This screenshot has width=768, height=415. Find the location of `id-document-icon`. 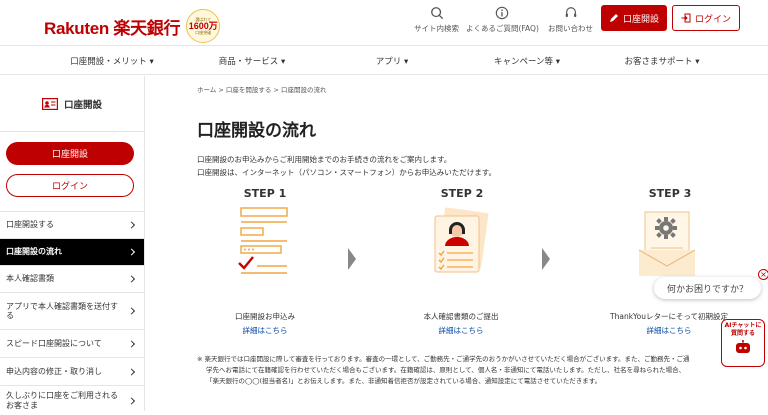

id-document-icon is located at coordinates (461, 240).